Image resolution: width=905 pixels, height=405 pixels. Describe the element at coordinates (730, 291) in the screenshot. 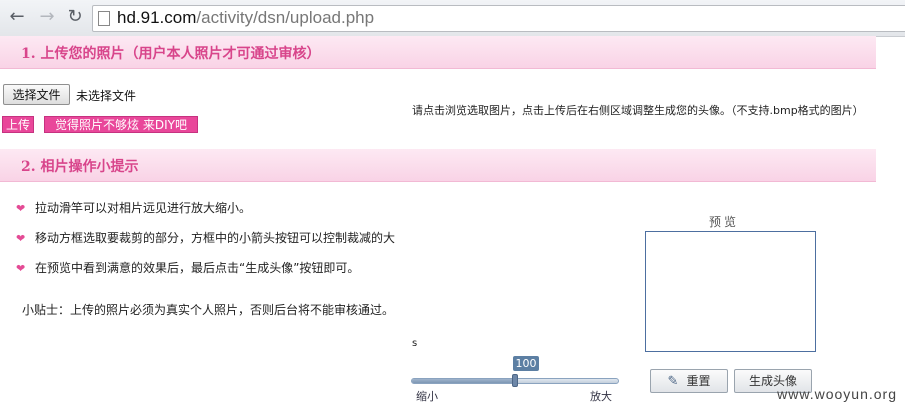

I see `preview-box` at that location.